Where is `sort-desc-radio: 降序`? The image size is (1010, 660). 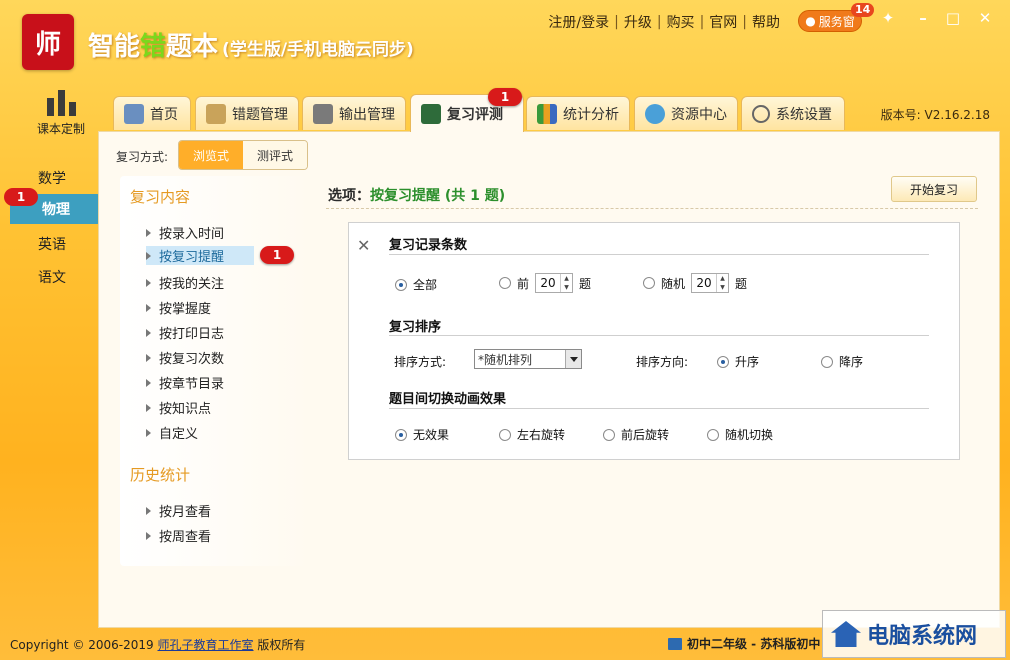
sort-desc-radio: 降序 is located at coordinates (842, 361).